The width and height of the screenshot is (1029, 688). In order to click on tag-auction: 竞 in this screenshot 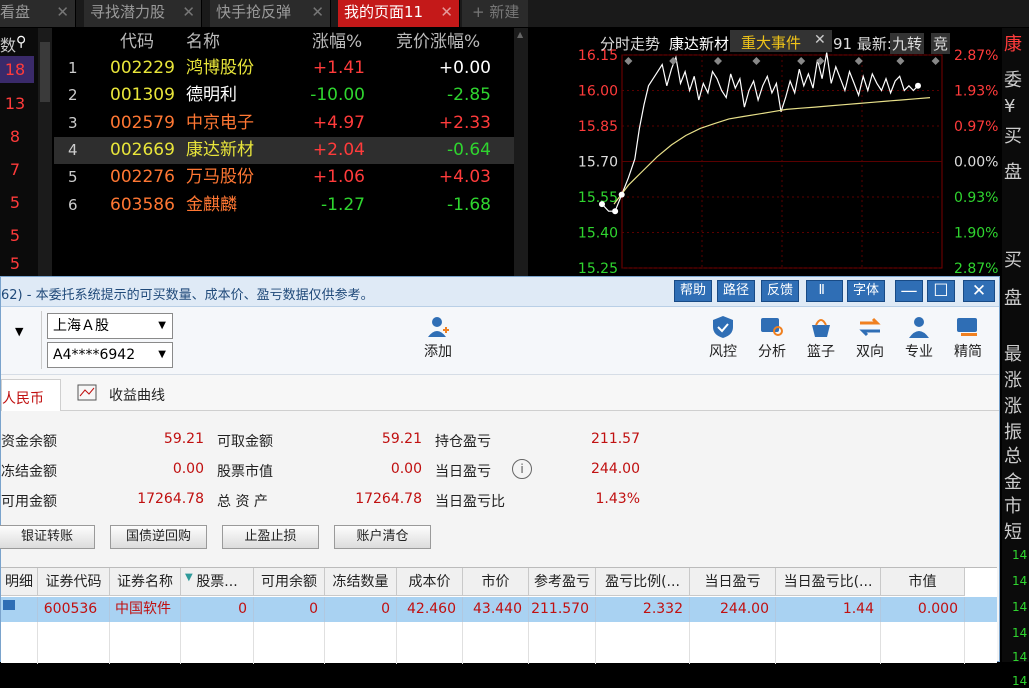, I will do `click(941, 43)`.